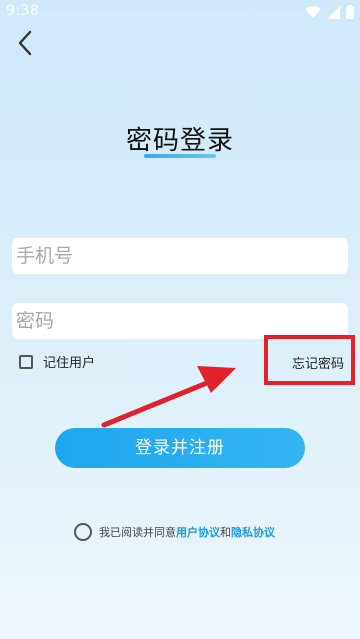  What do you see at coordinates (179, 141) in the screenshot?
I see `page-title: 密码登录` at bounding box center [179, 141].